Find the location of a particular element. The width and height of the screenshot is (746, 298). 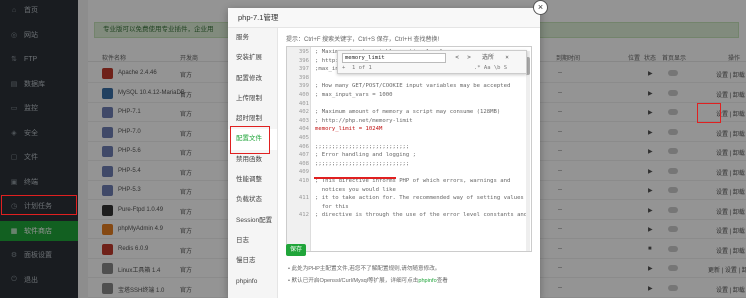

search-options: .* Aa \b S is located at coordinates (490, 68).